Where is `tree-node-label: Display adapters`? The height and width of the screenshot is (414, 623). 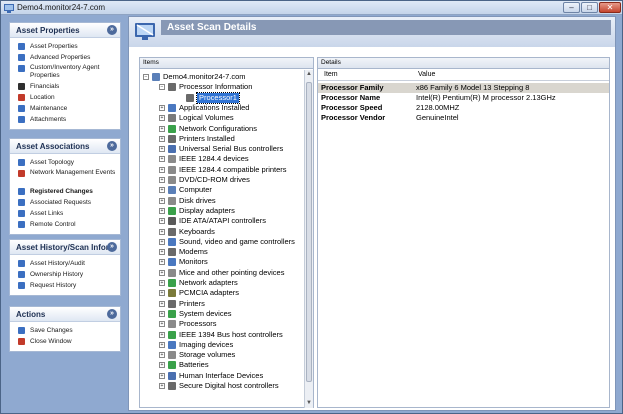
tree-node-label: Display adapters is located at coordinates (207, 210).